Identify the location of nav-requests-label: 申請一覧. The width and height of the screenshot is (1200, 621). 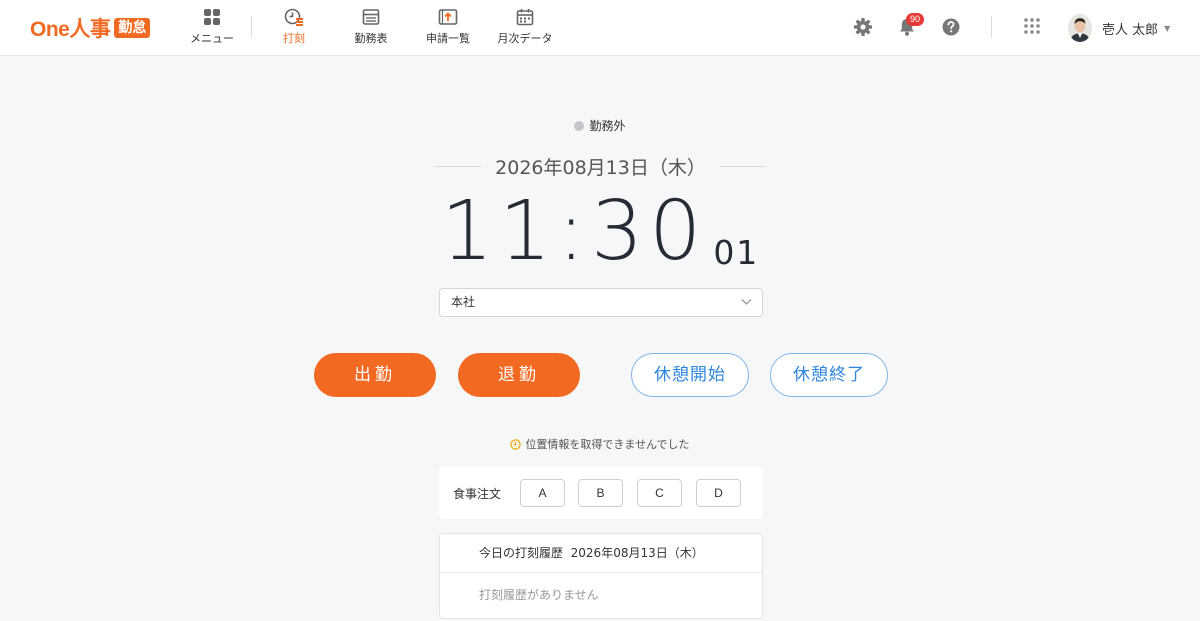
(448, 38).